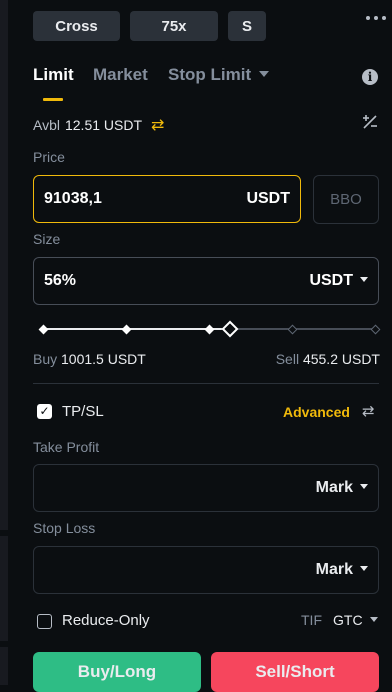  I want to click on buy-limit-label: Buy, so click(45, 359).